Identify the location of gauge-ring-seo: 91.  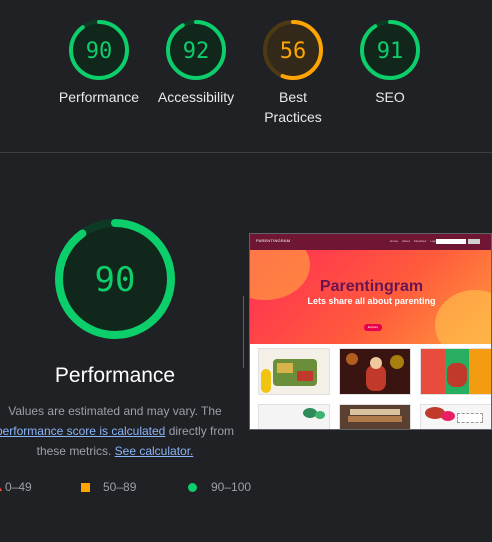
(390, 50).